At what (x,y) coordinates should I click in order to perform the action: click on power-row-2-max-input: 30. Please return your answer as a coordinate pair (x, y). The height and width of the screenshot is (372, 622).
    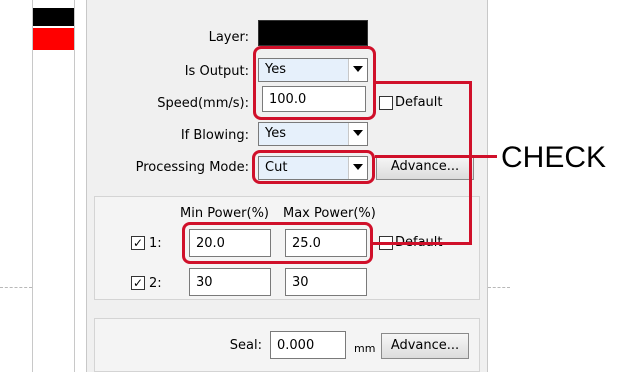
    Looking at the image, I should click on (326, 282).